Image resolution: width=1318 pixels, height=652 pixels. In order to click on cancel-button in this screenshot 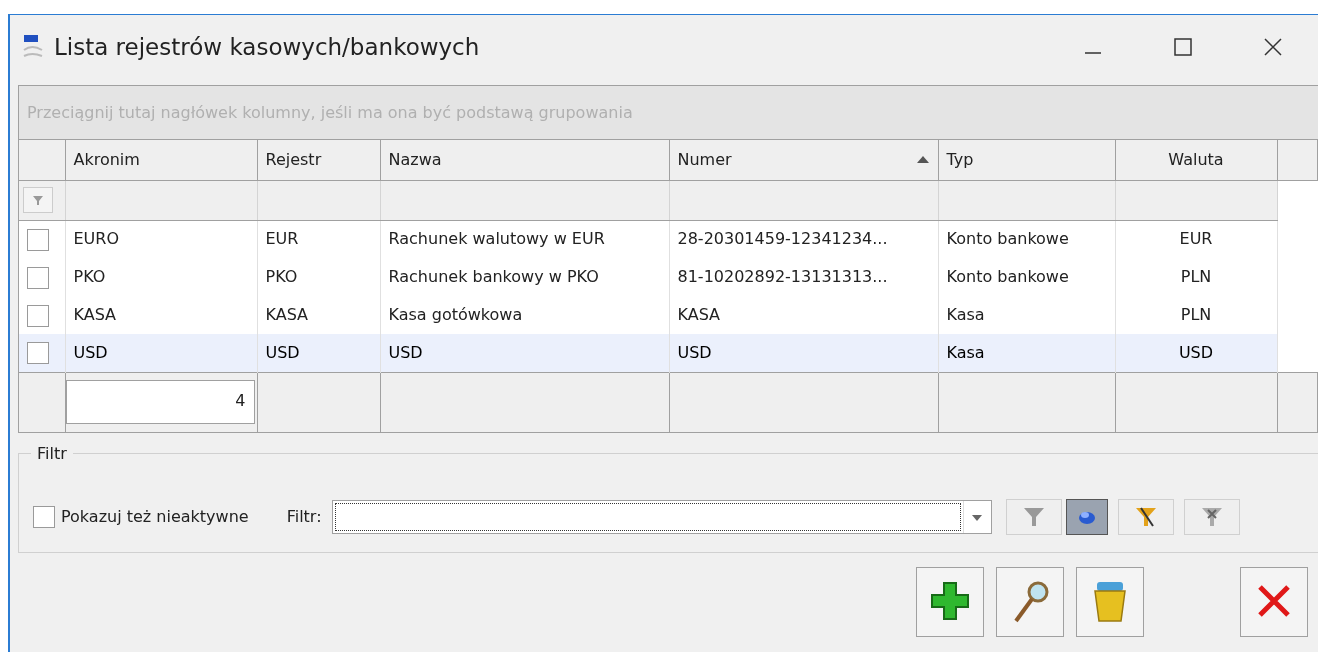, I will do `click(1274, 602)`.